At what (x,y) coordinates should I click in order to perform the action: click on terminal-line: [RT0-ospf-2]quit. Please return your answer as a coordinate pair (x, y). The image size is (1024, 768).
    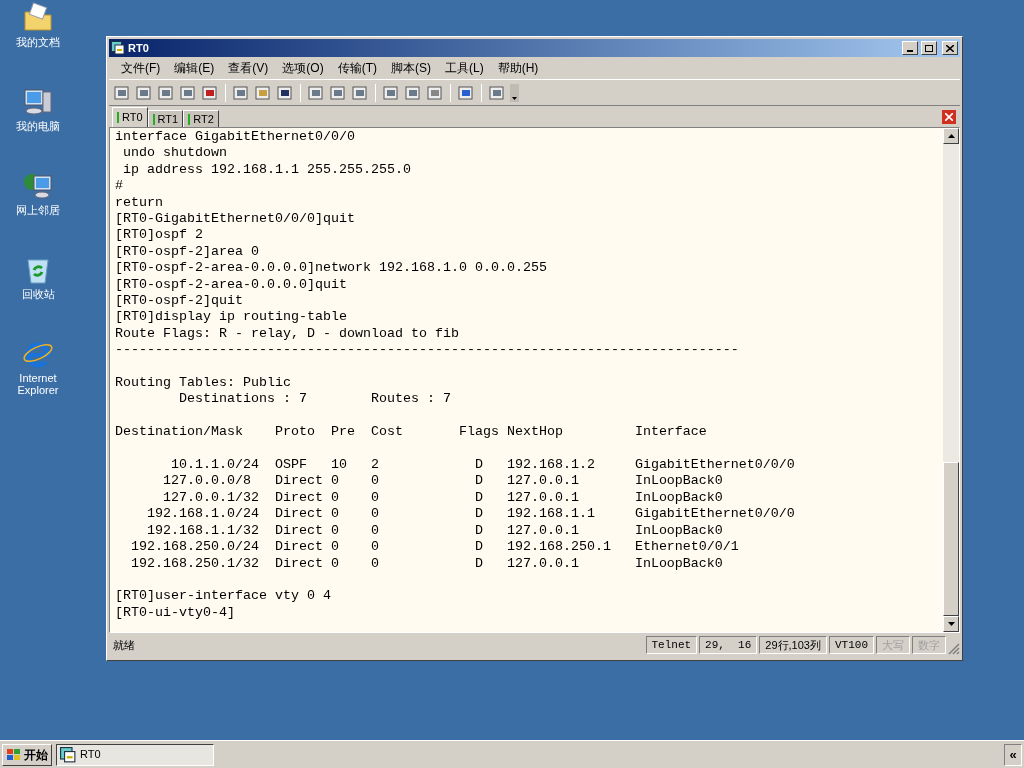
    Looking at the image, I should click on (179, 301).